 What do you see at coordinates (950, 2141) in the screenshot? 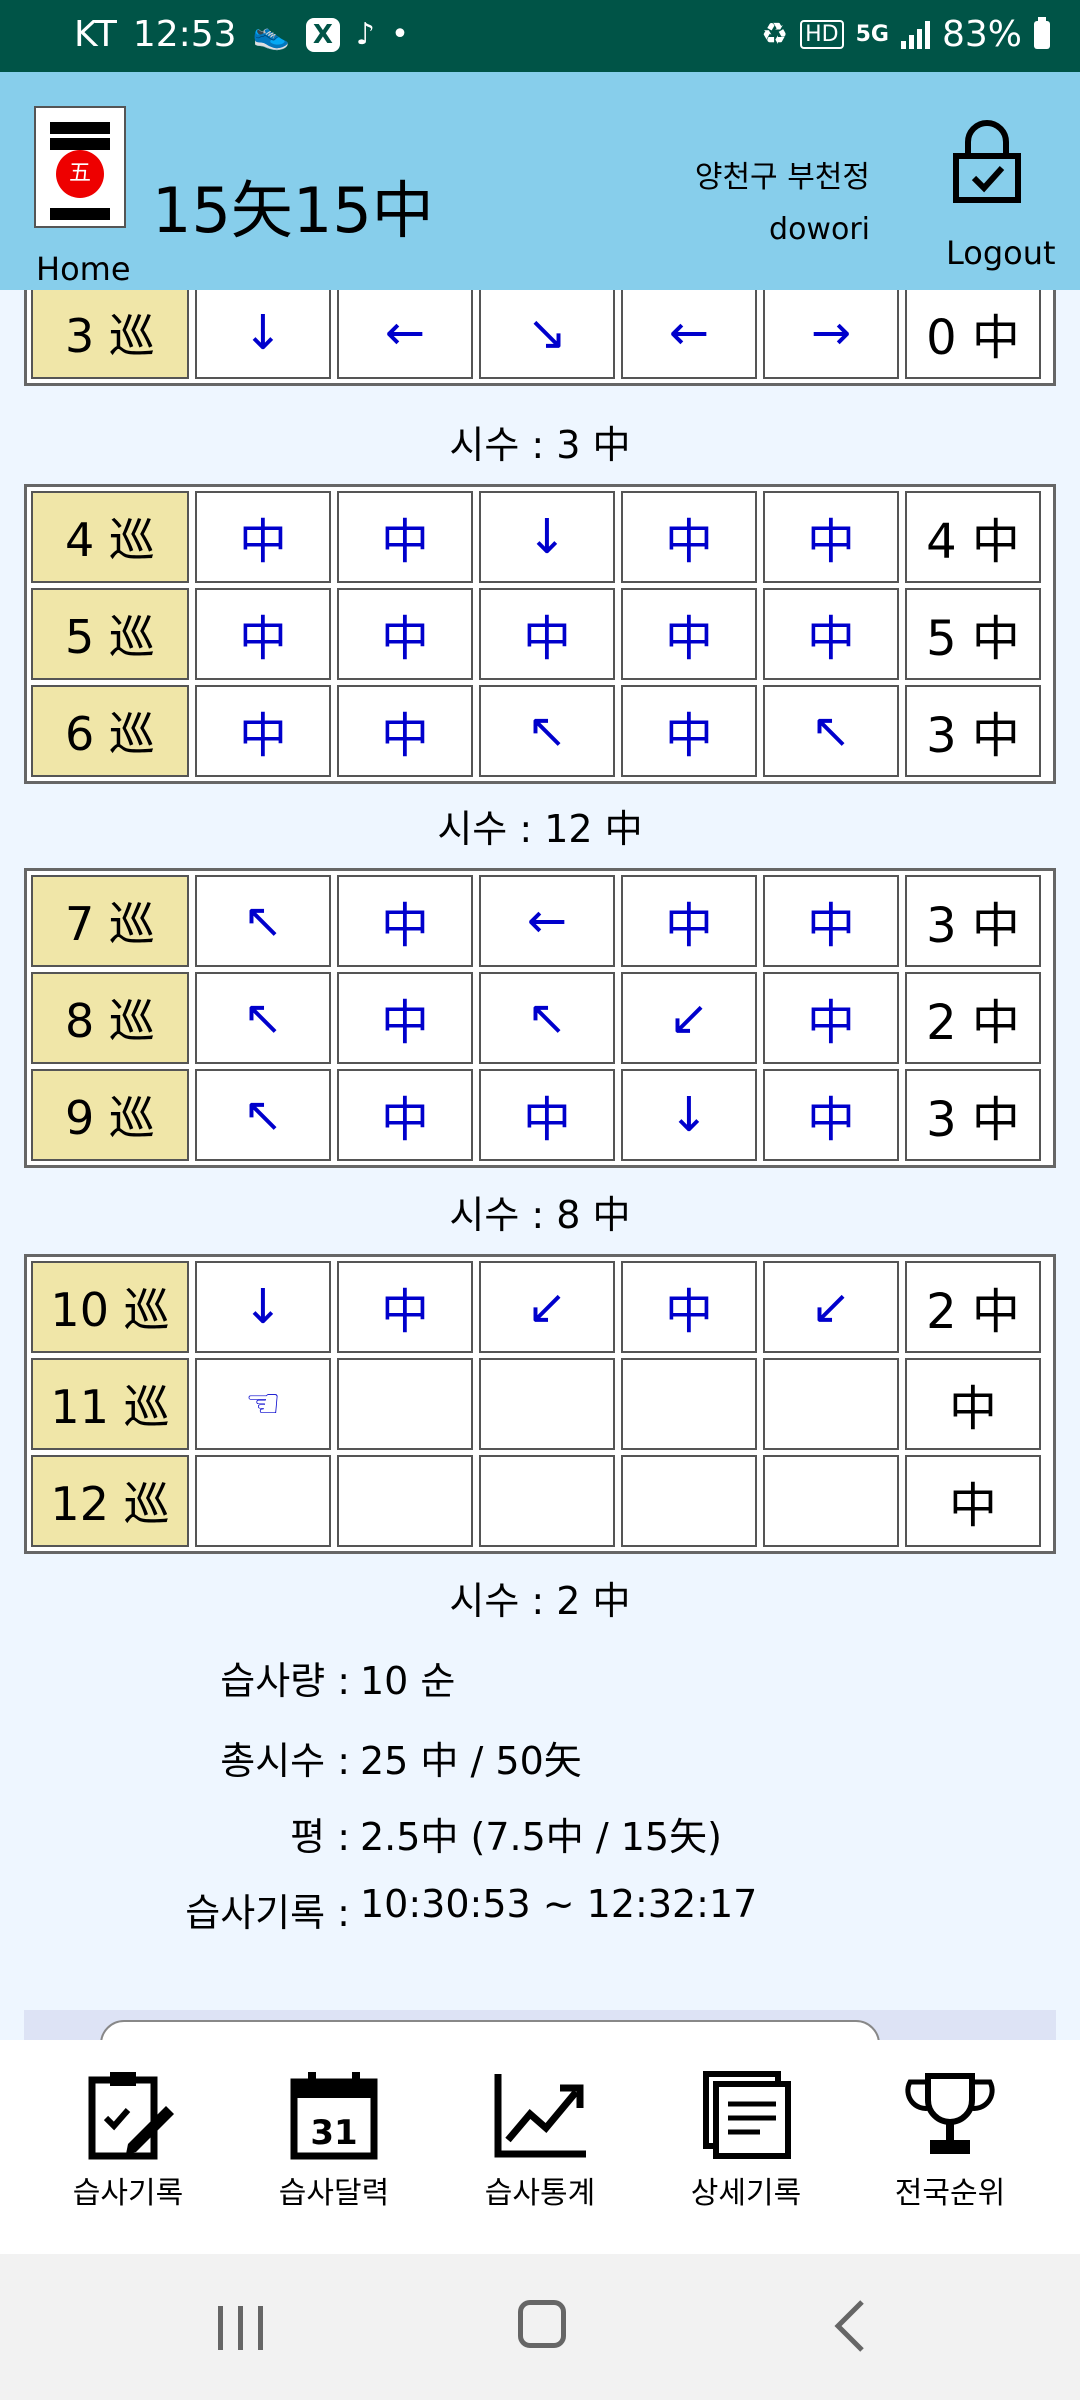
I see `nav-national-ranking: 전국순위` at bounding box center [950, 2141].